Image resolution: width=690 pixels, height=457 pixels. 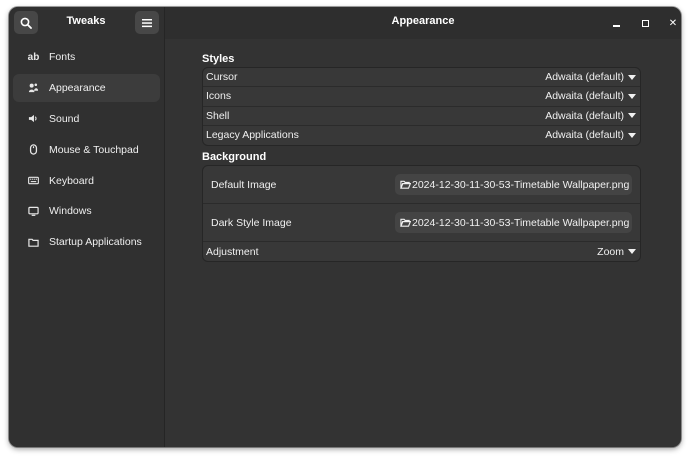 I want to click on sidebar-item-label: Mouse & Touchpad, so click(x=94, y=149).